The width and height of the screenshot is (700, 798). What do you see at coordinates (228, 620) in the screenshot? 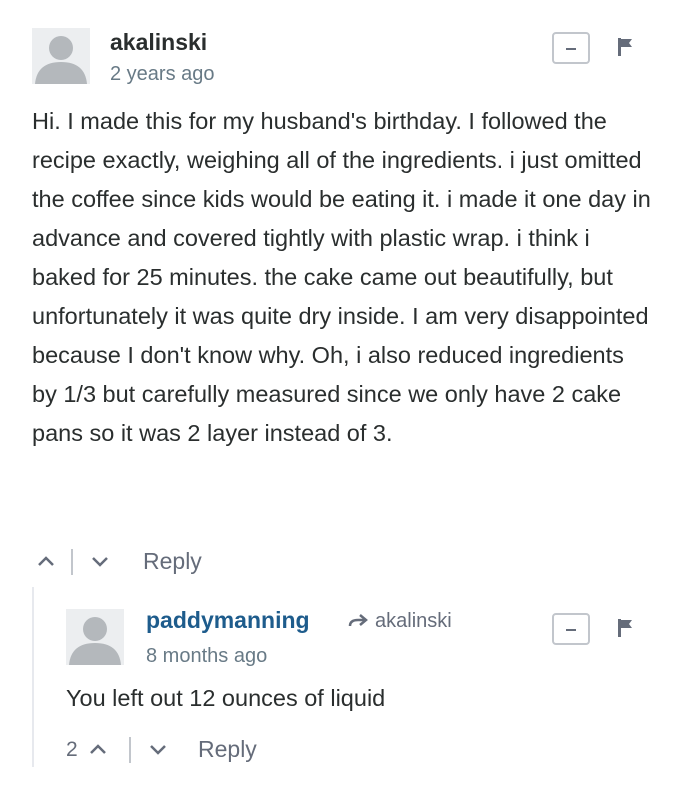
I see `comment-author: paddymanning` at bounding box center [228, 620].